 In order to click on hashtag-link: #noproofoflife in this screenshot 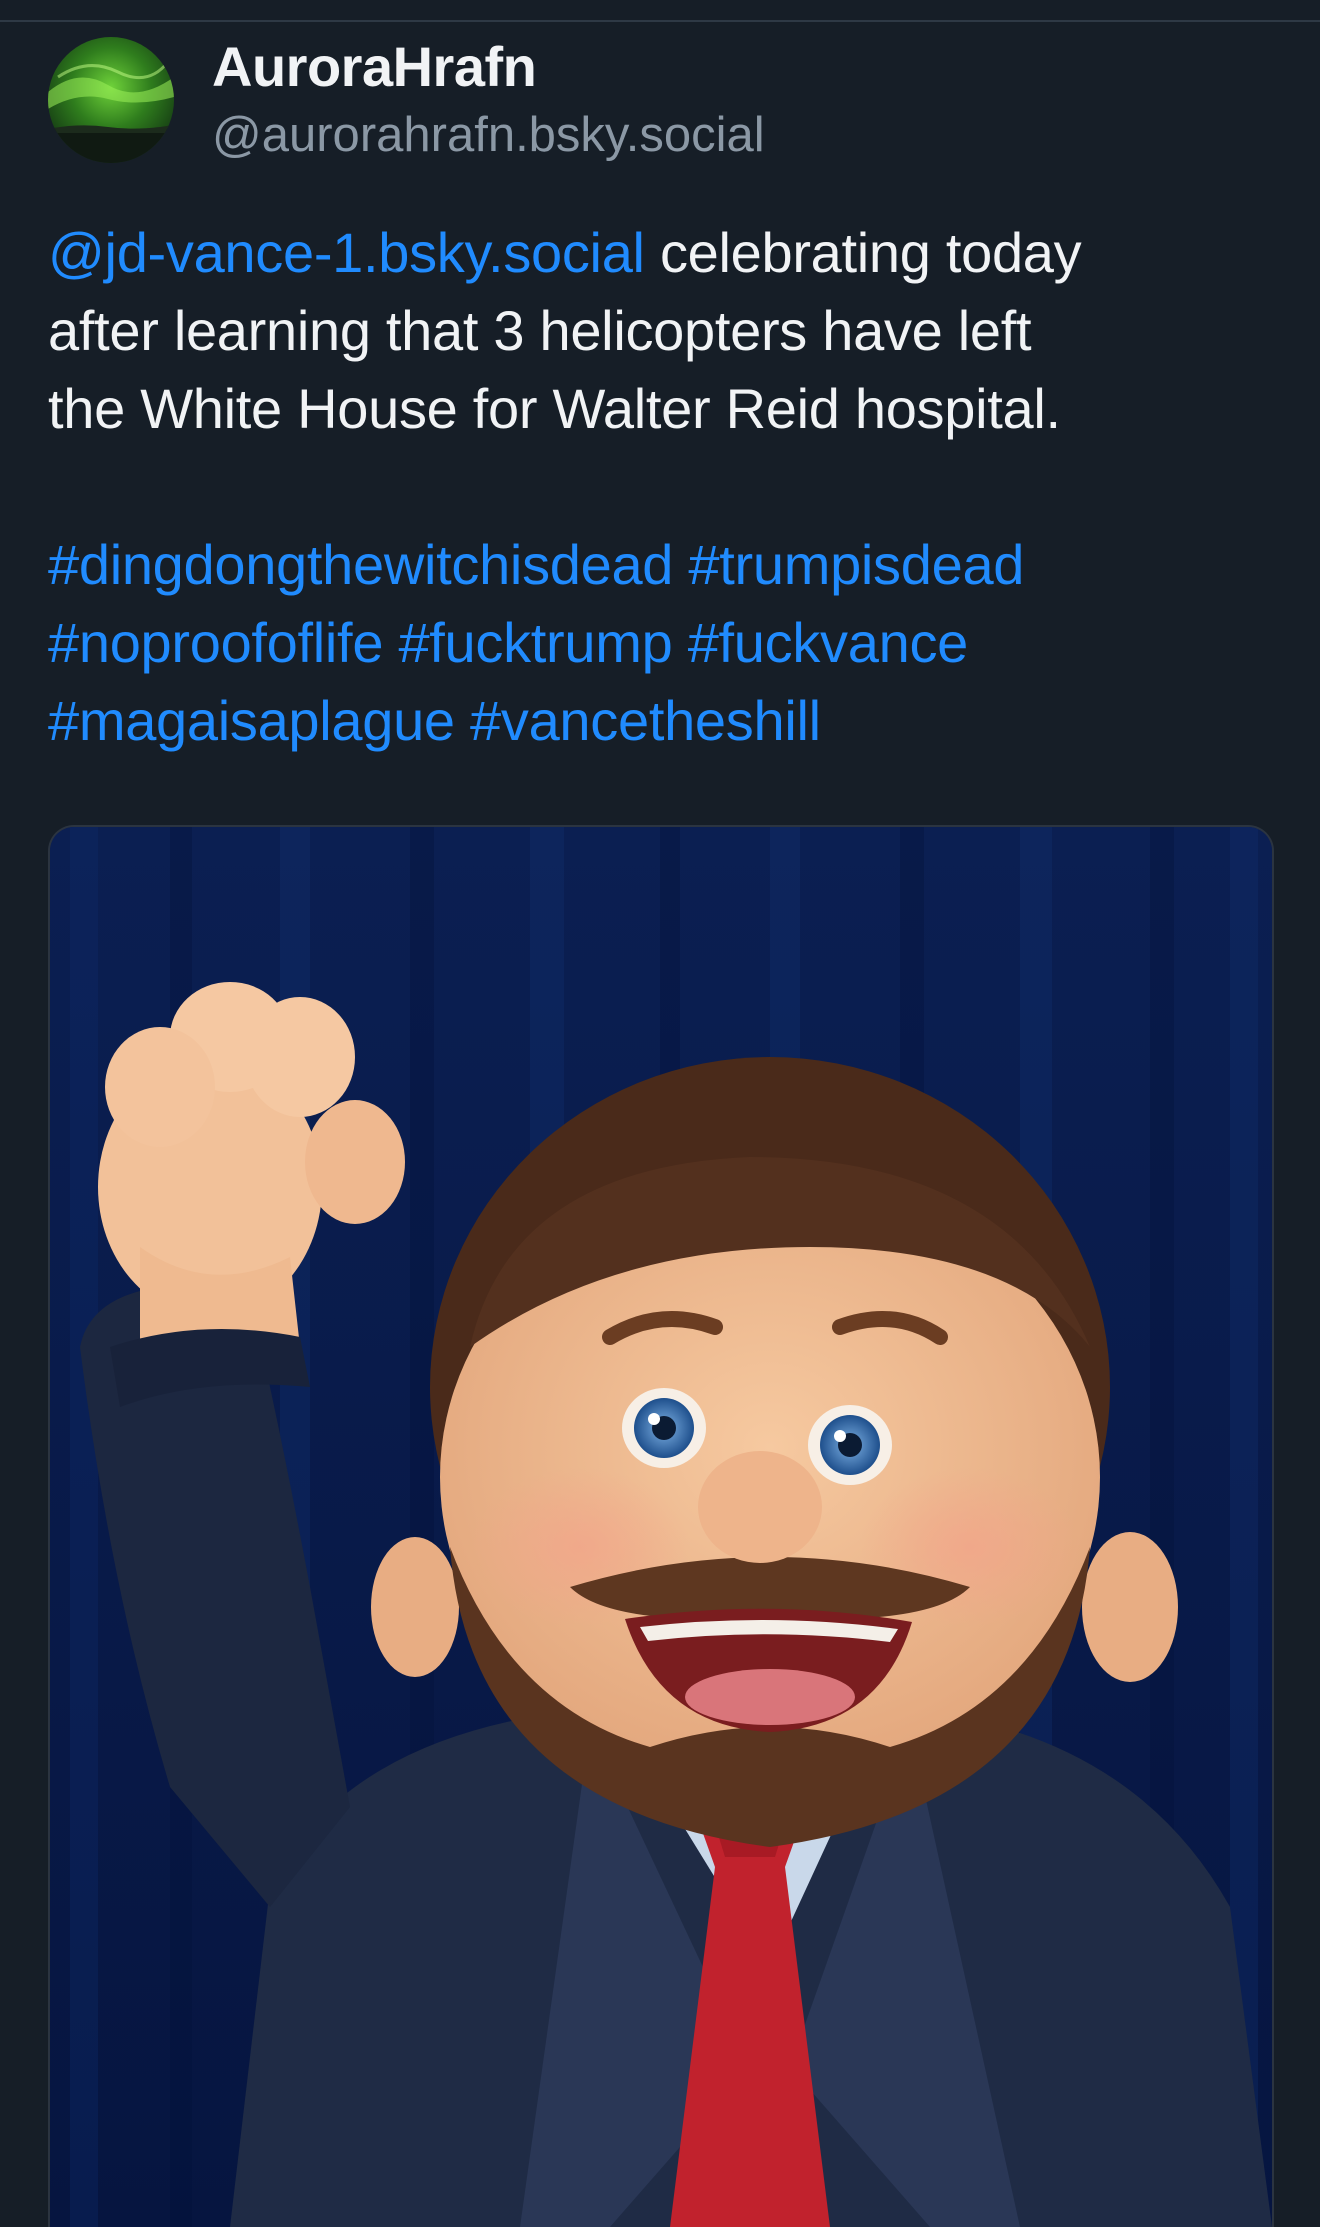, I will do `click(215, 642)`.